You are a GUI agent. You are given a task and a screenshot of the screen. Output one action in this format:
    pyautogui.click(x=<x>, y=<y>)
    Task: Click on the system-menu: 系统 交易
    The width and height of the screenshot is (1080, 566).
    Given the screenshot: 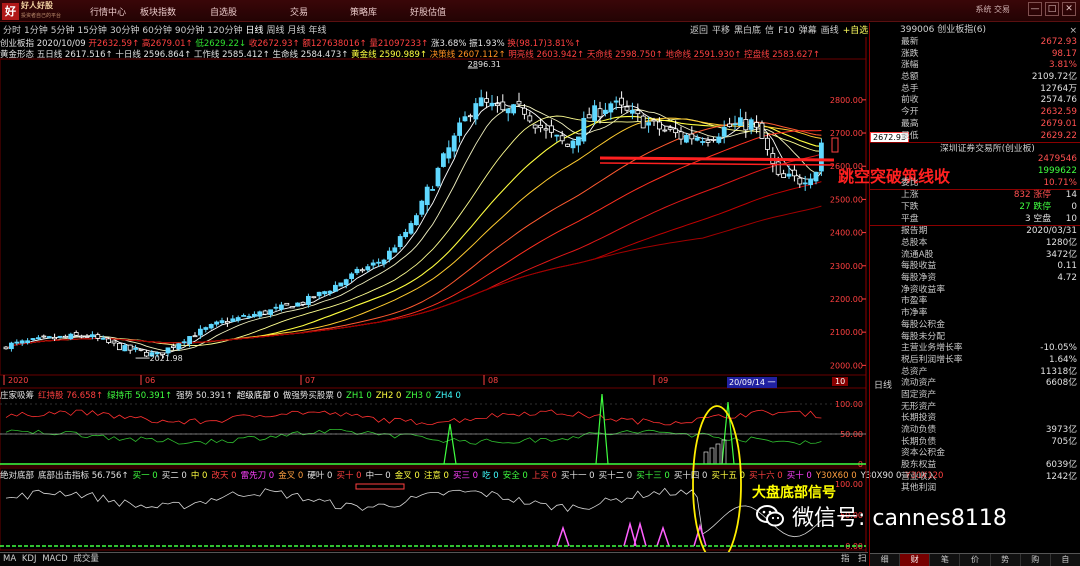 What is the action you would take?
    pyautogui.click(x=992, y=9)
    